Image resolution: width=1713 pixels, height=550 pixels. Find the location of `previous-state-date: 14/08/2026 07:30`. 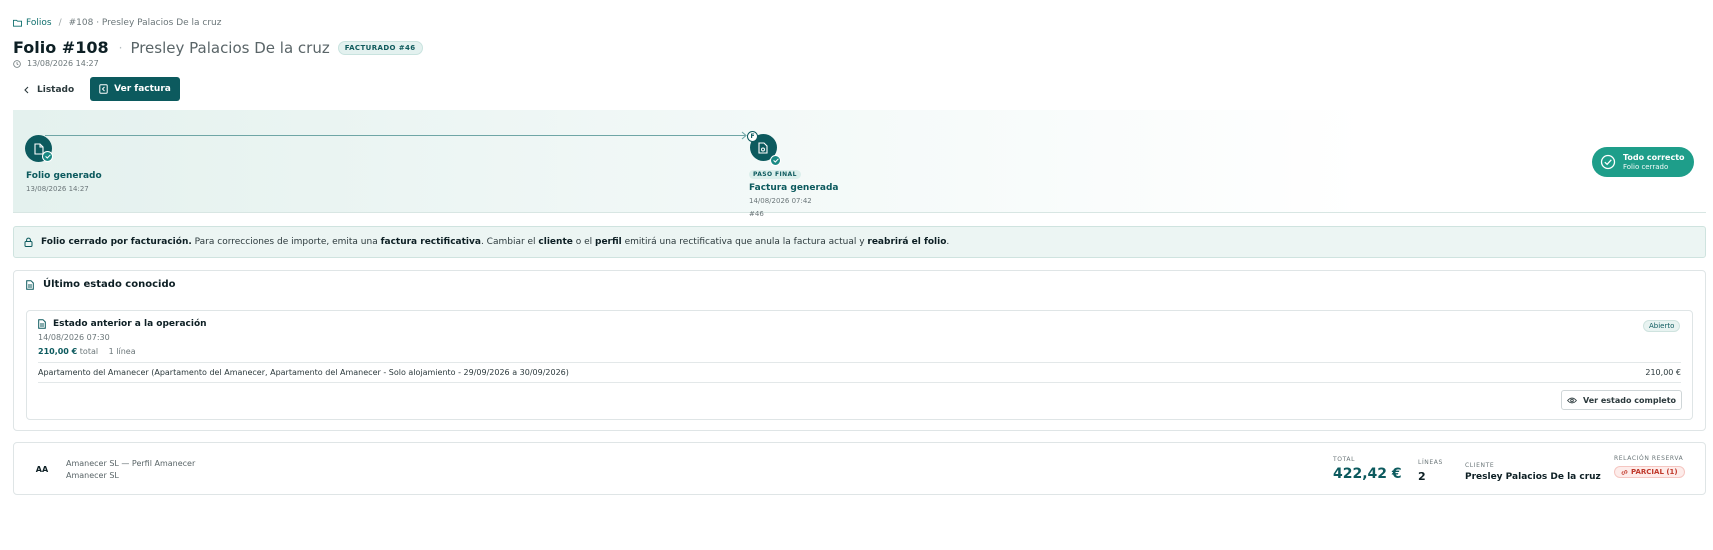

previous-state-date: 14/08/2026 07:30 is located at coordinates (74, 337).